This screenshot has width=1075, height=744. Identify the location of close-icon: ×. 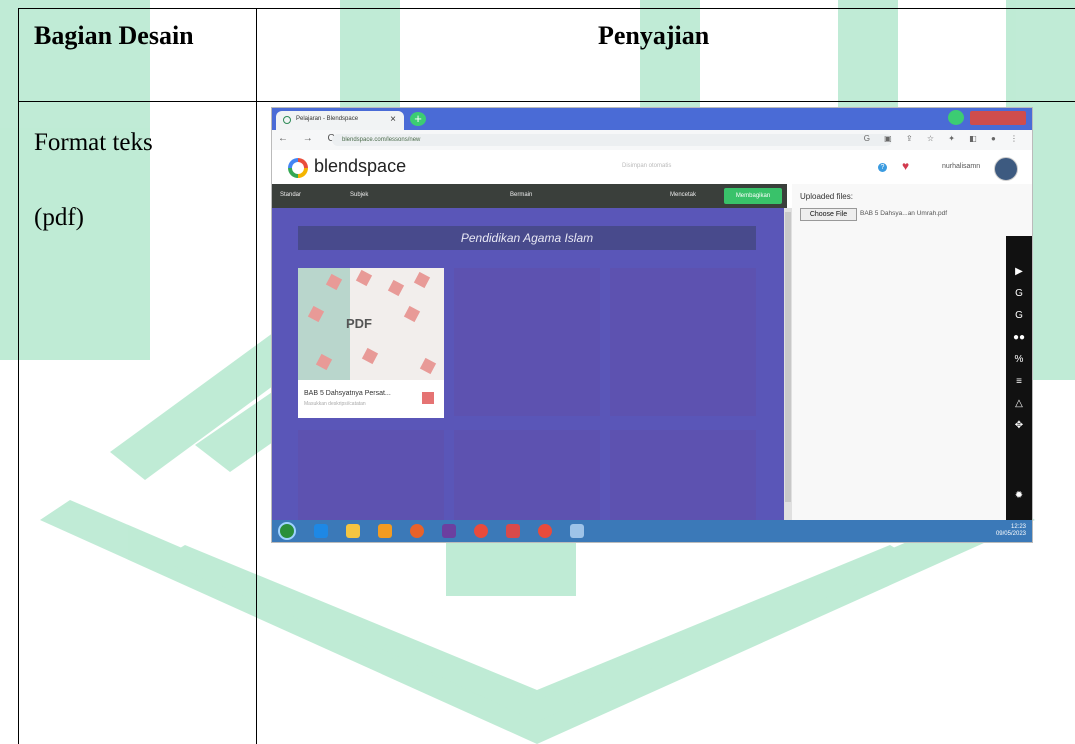
(393, 119).